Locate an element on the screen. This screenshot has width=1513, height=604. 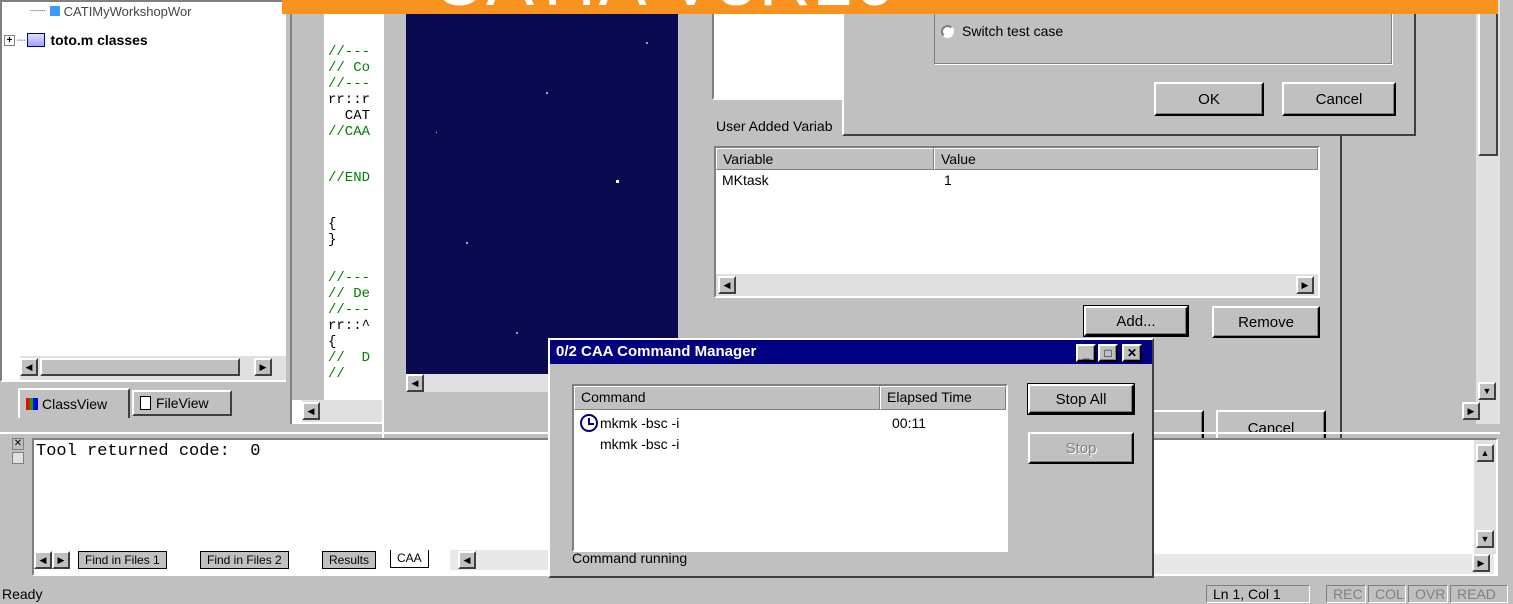
banner-text: CATIA V5R10 is located at coordinates (664, 7).